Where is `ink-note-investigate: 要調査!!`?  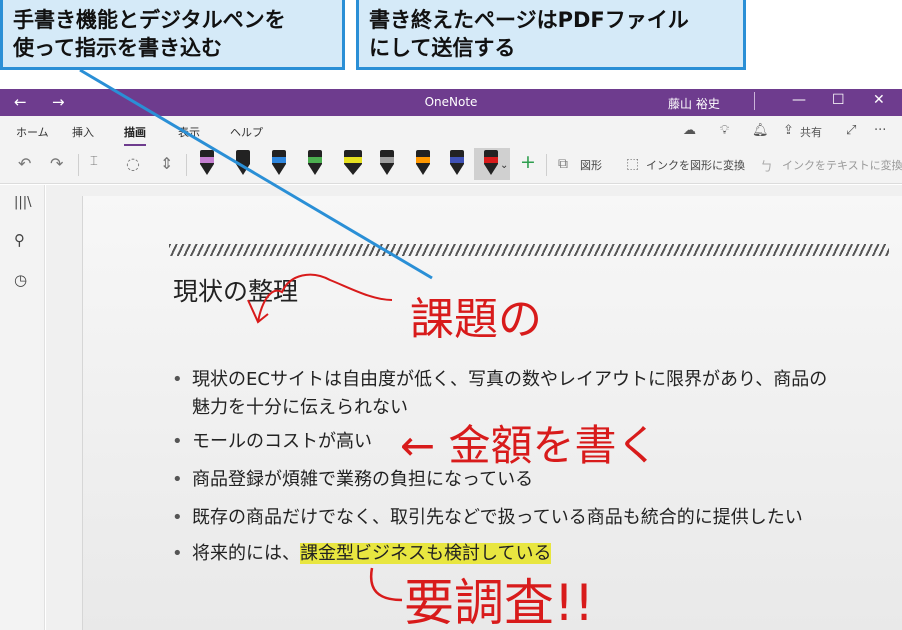 ink-note-investigate: 要調査!! is located at coordinates (499, 602).